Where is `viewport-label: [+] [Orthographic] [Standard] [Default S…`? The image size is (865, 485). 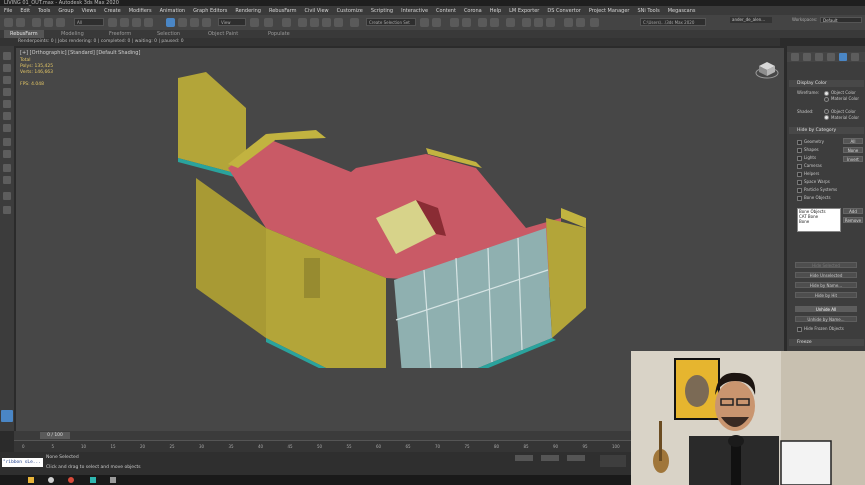
viewport-label: [+] [Orthographic] [Standard] [Default S… is located at coordinates (80, 53).